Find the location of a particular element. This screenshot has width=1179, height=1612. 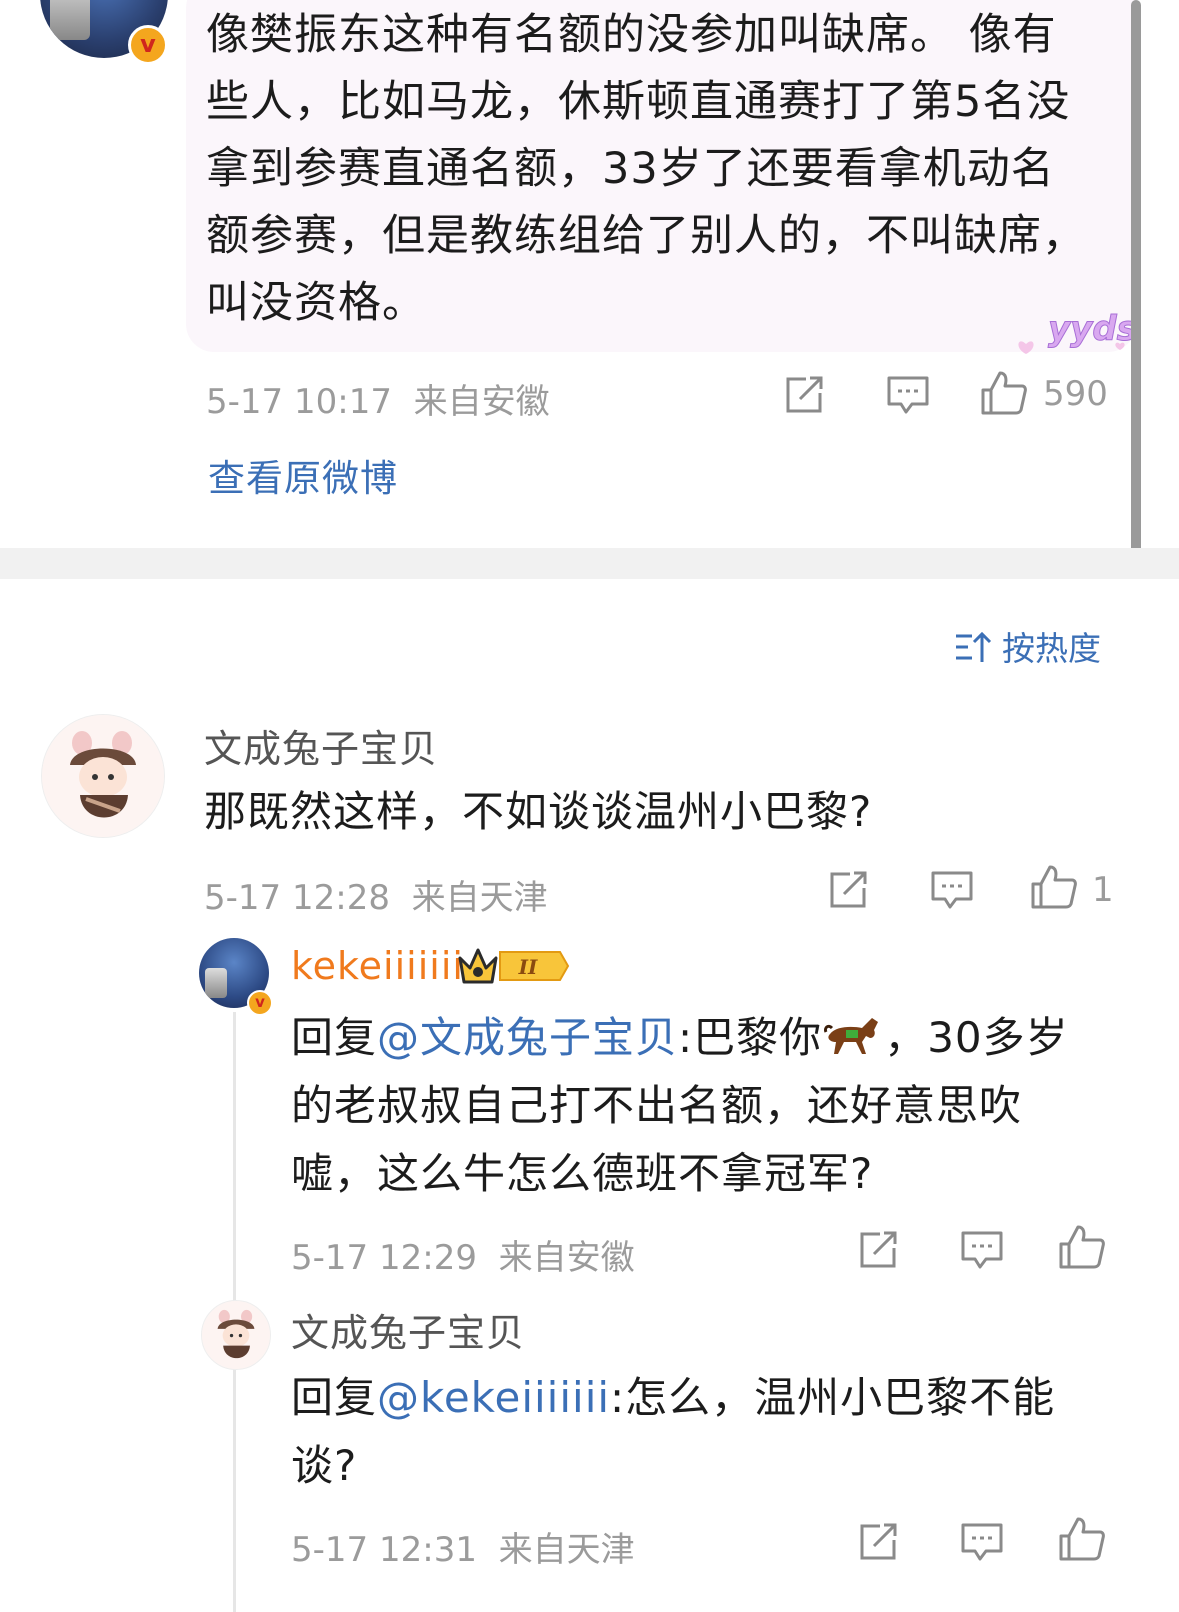

reply-time: 5-17 12:31 来自天津 is located at coordinates (463, 1550).